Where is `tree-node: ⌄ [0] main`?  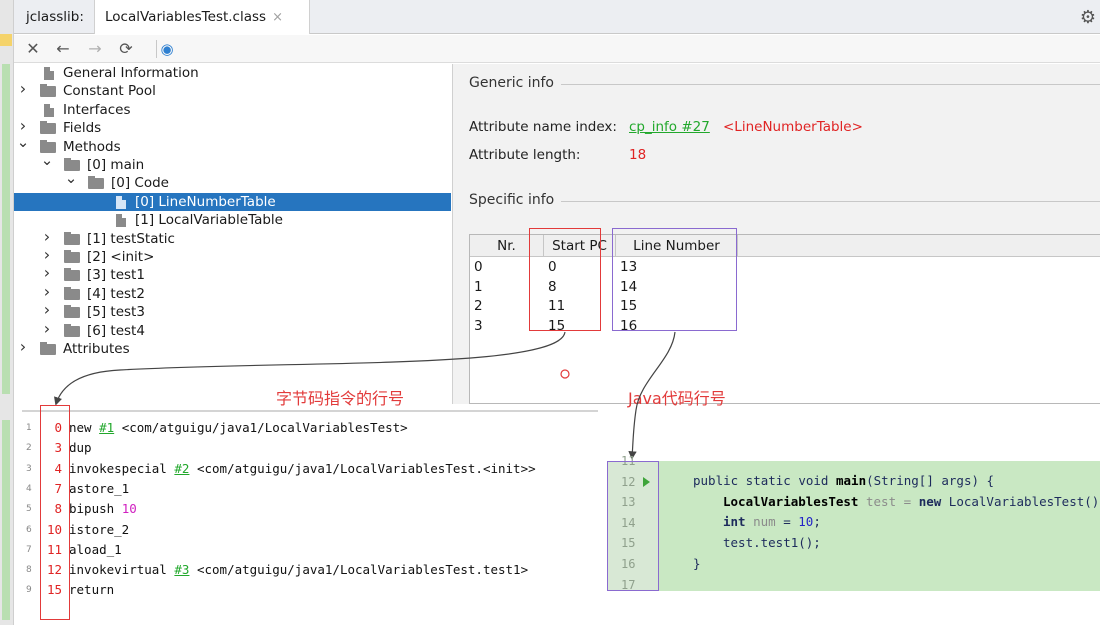 tree-node: ⌄ [0] main is located at coordinates (232, 162).